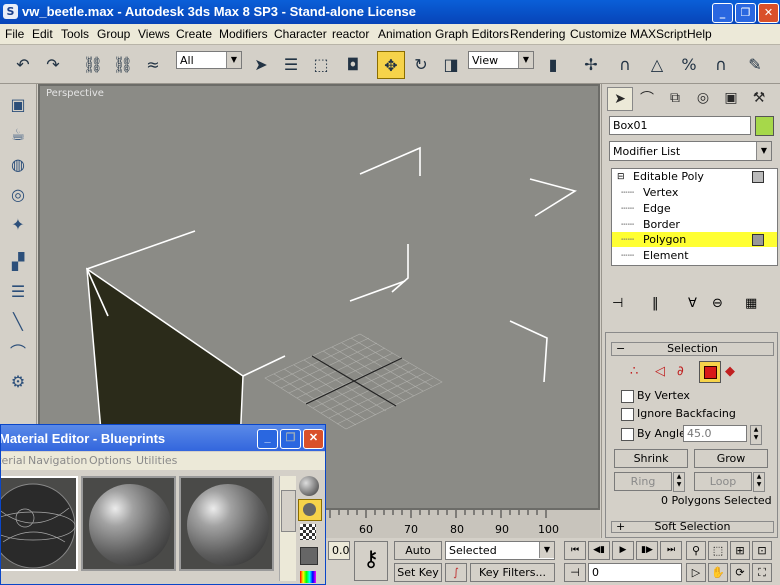 This screenshot has height=585, width=780. What do you see at coordinates (660, 371) in the screenshot?
I see `edge-mode-icon: ◁` at bounding box center [660, 371].